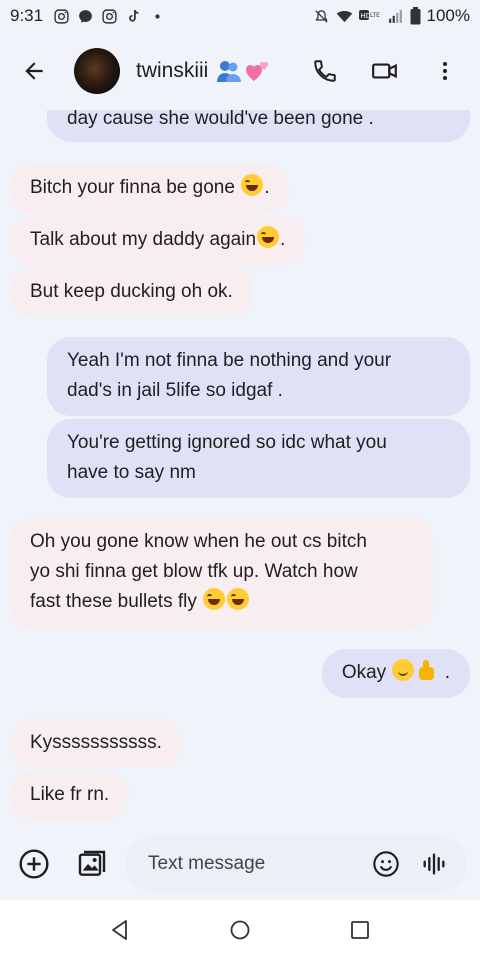  Describe the element at coordinates (366, 672) in the screenshot. I see `message-text: Okay` at that location.